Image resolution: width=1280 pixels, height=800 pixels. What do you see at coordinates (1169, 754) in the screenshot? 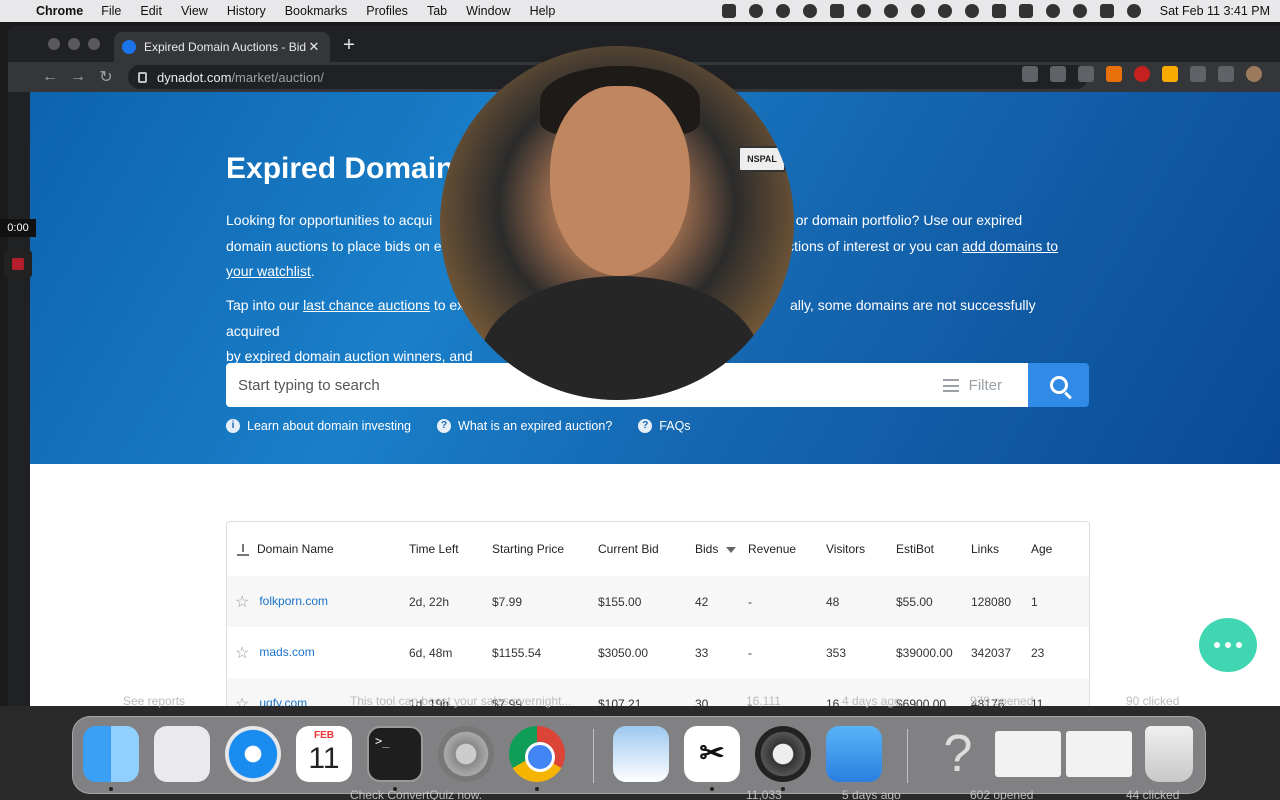
I see `trash-icon` at bounding box center [1169, 754].